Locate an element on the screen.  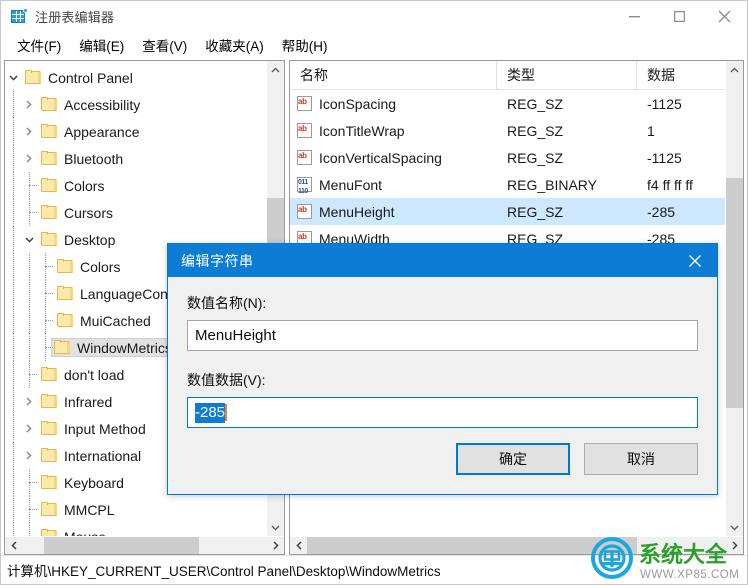
table-row: ab IconSpacing REG_SZ -1125 is located at coordinates (507, 103).